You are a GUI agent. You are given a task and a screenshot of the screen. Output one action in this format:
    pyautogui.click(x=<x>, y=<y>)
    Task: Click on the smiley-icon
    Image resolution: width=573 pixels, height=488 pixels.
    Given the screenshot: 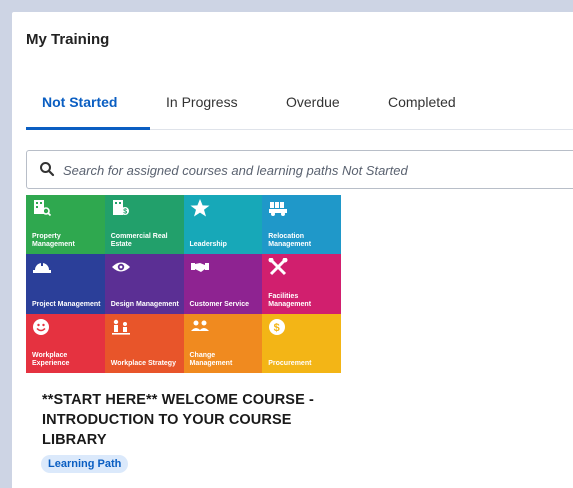 What is the action you would take?
    pyautogui.click(x=41, y=326)
    